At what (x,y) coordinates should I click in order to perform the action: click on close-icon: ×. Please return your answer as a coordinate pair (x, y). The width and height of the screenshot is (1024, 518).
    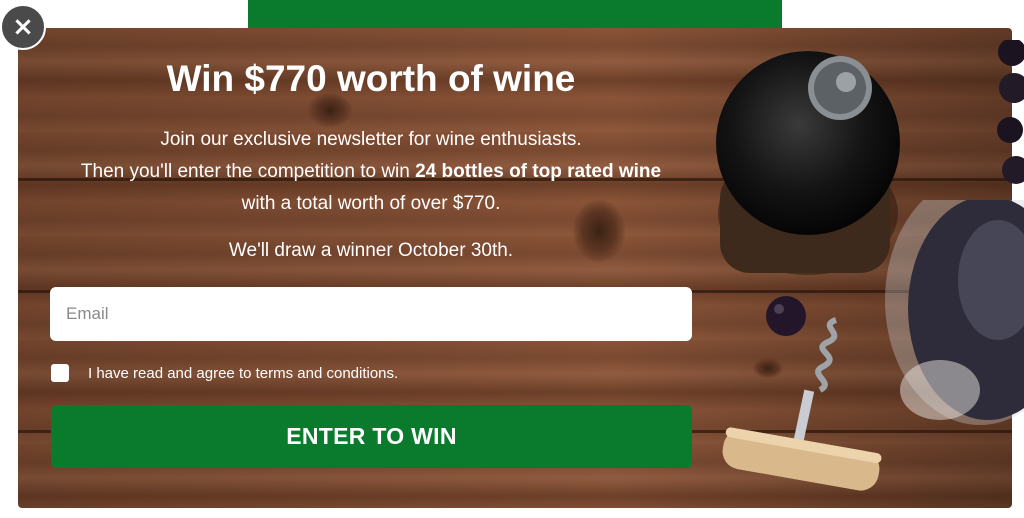
    Looking at the image, I should click on (23, 27).